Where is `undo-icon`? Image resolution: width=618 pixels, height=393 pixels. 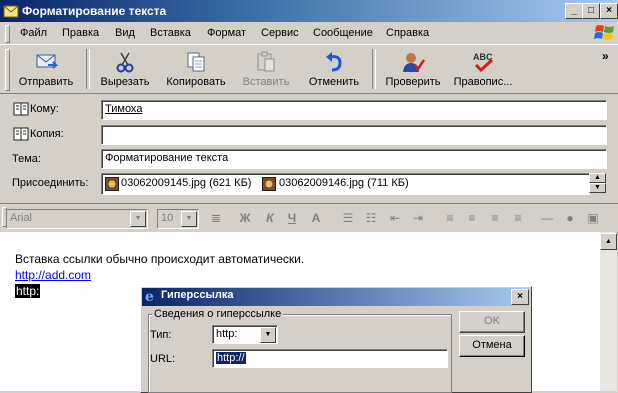
undo-icon is located at coordinates (334, 62).